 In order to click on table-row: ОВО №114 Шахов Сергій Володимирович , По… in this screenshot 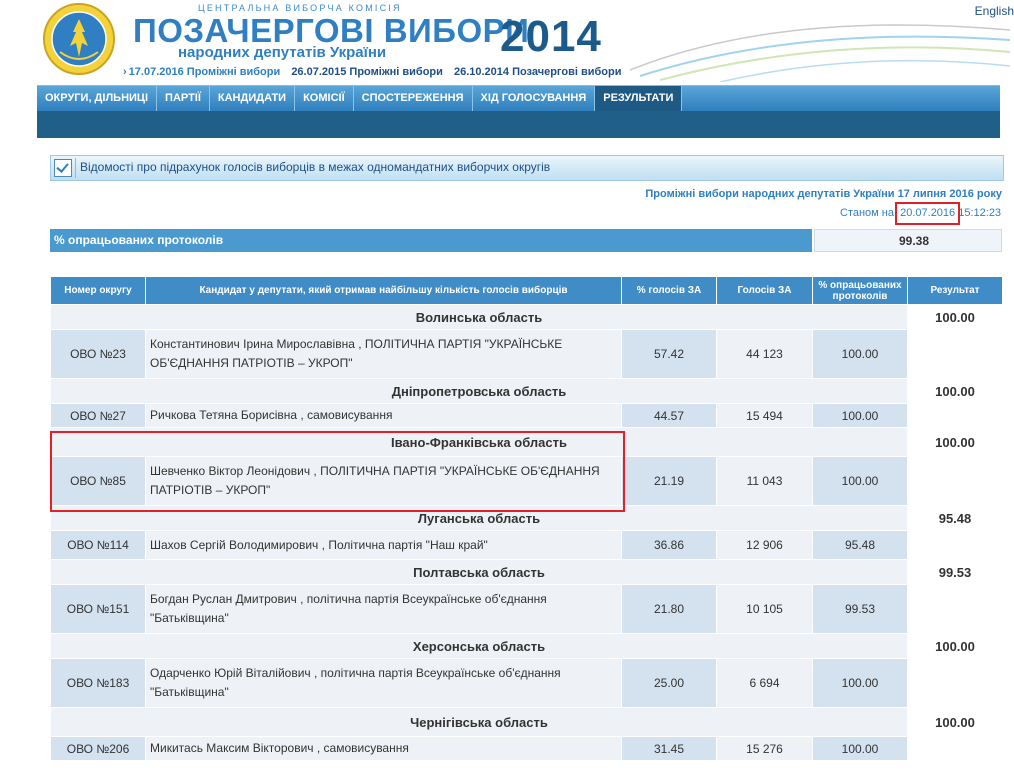, I will do `click(526, 545)`.